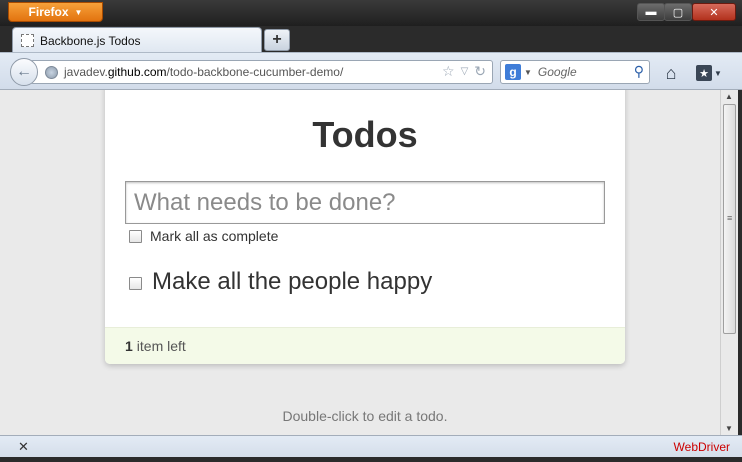 The image size is (742, 462). Describe the element at coordinates (371, 446) in the screenshot. I see `status-bar: ✕ WebDriver` at that location.